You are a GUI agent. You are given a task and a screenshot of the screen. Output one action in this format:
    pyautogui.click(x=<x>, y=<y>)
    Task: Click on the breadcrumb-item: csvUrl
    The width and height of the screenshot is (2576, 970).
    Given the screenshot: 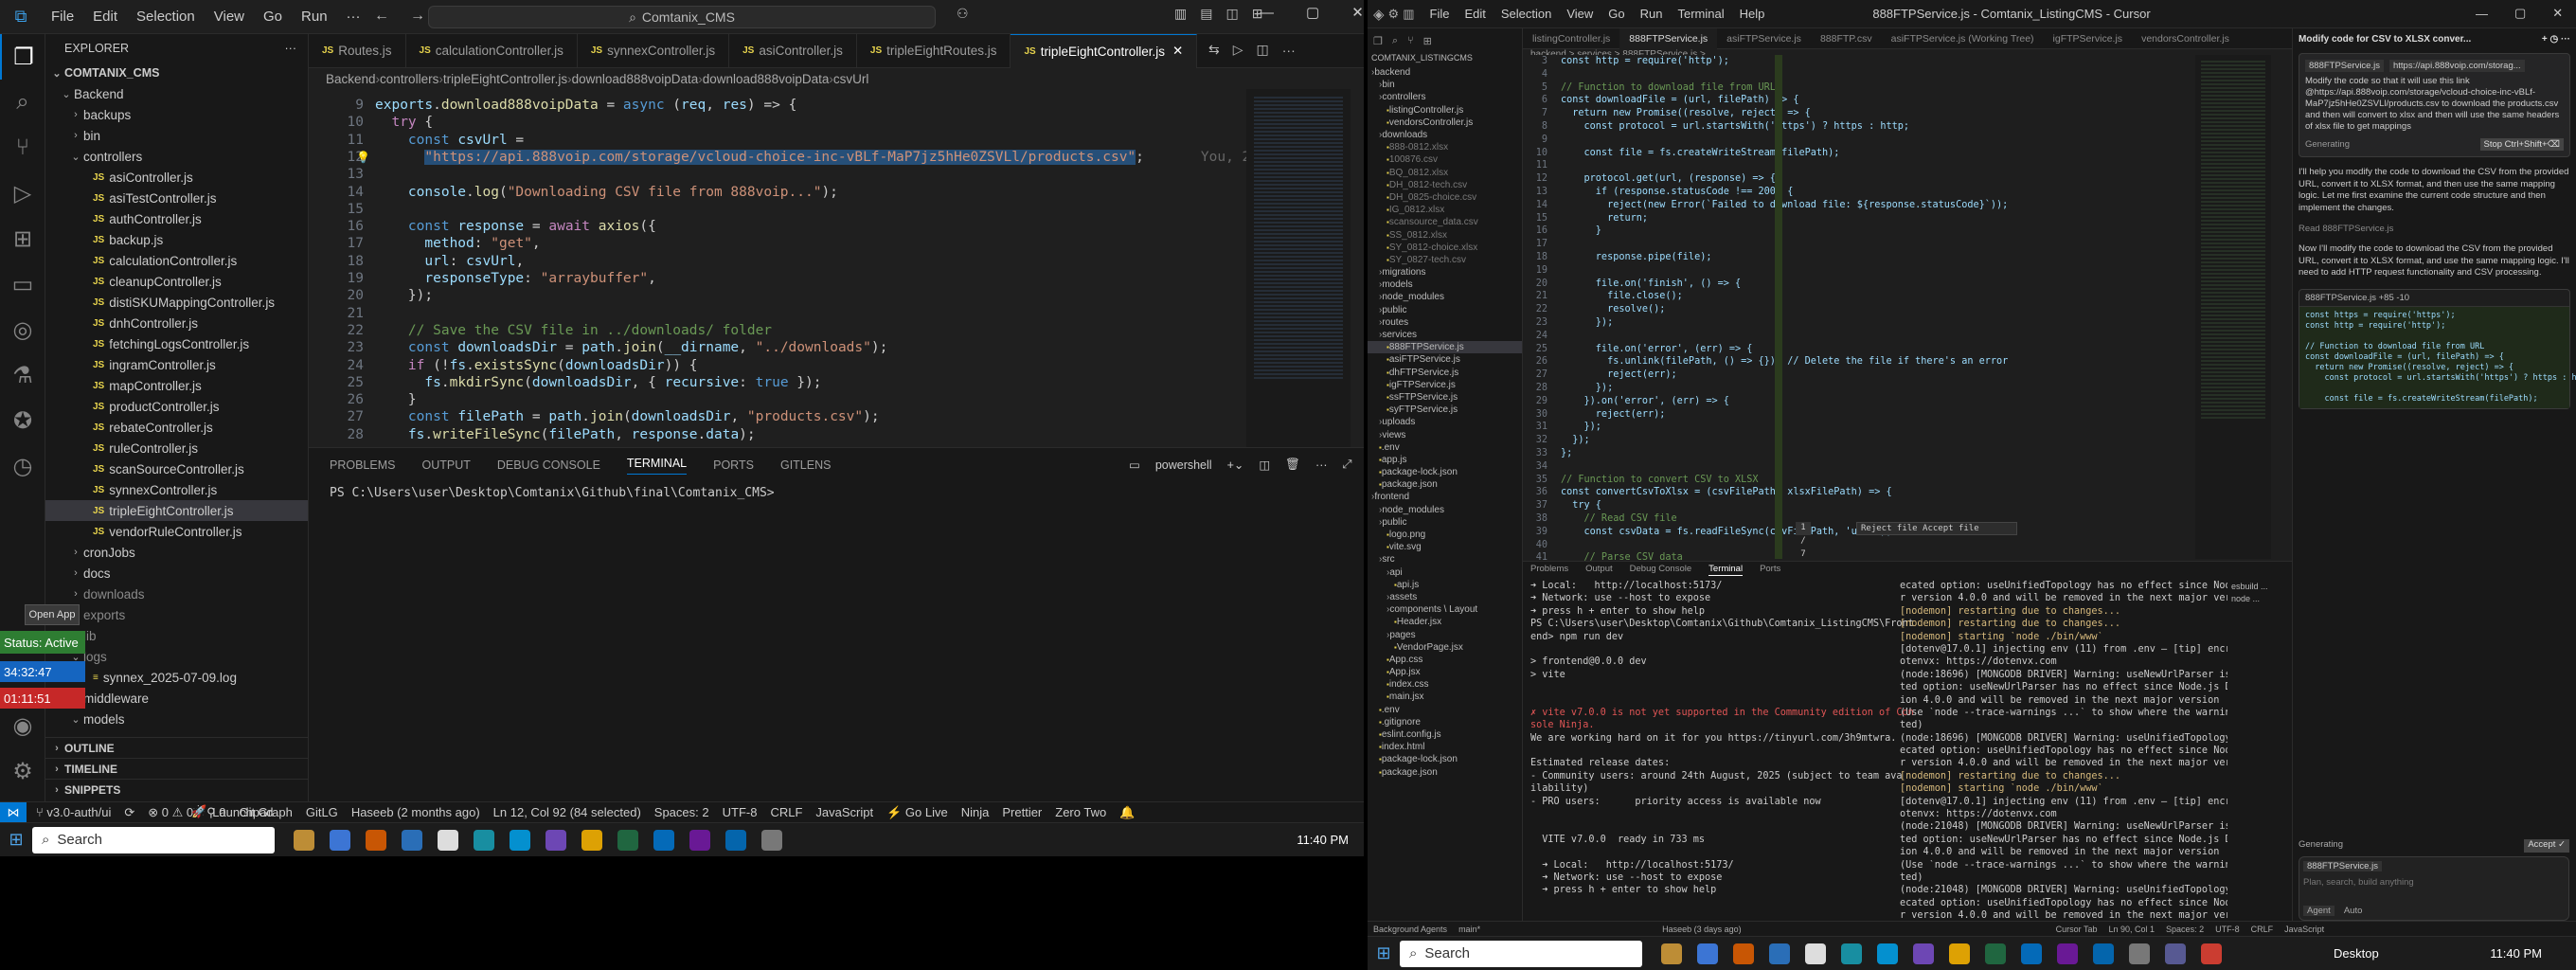 What is the action you would take?
    pyautogui.click(x=851, y=79)
    